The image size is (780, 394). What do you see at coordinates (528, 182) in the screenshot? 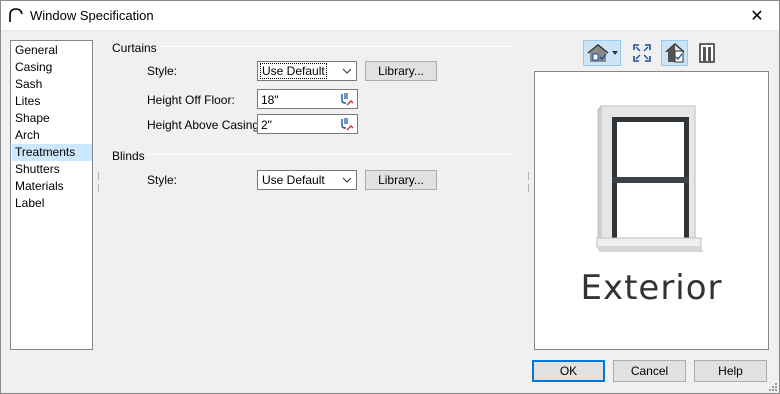
I see `right-splitter` at bounding box center [528, 182].